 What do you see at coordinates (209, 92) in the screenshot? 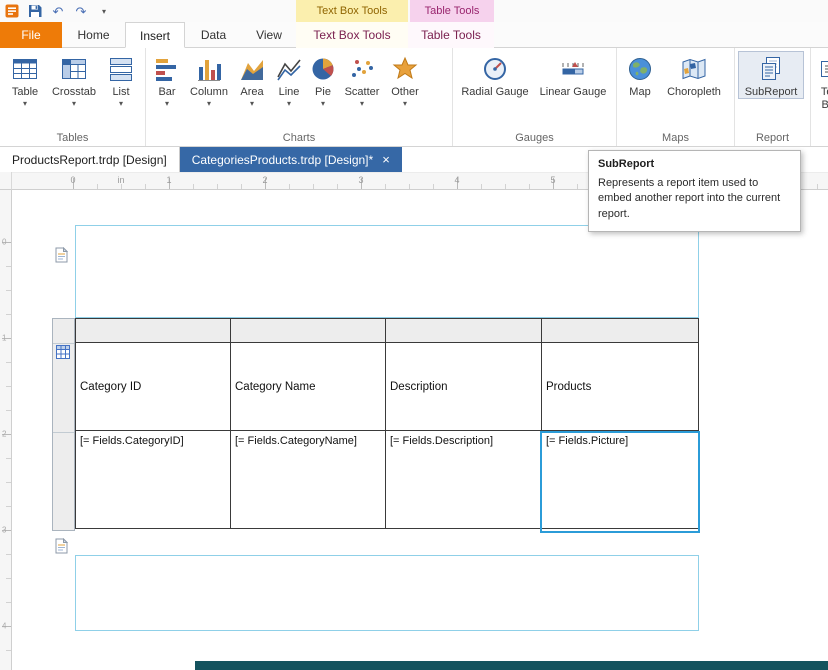
I see `button-label: Column` at bounding box center [209, 92].